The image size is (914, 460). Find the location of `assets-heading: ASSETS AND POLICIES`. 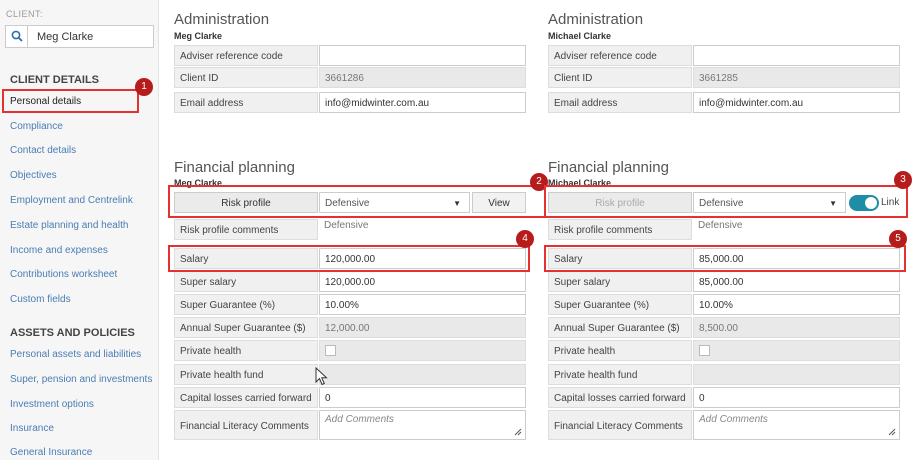

assets-heading: ASSETS AND POLICIES is located at coordinates (72, 333).